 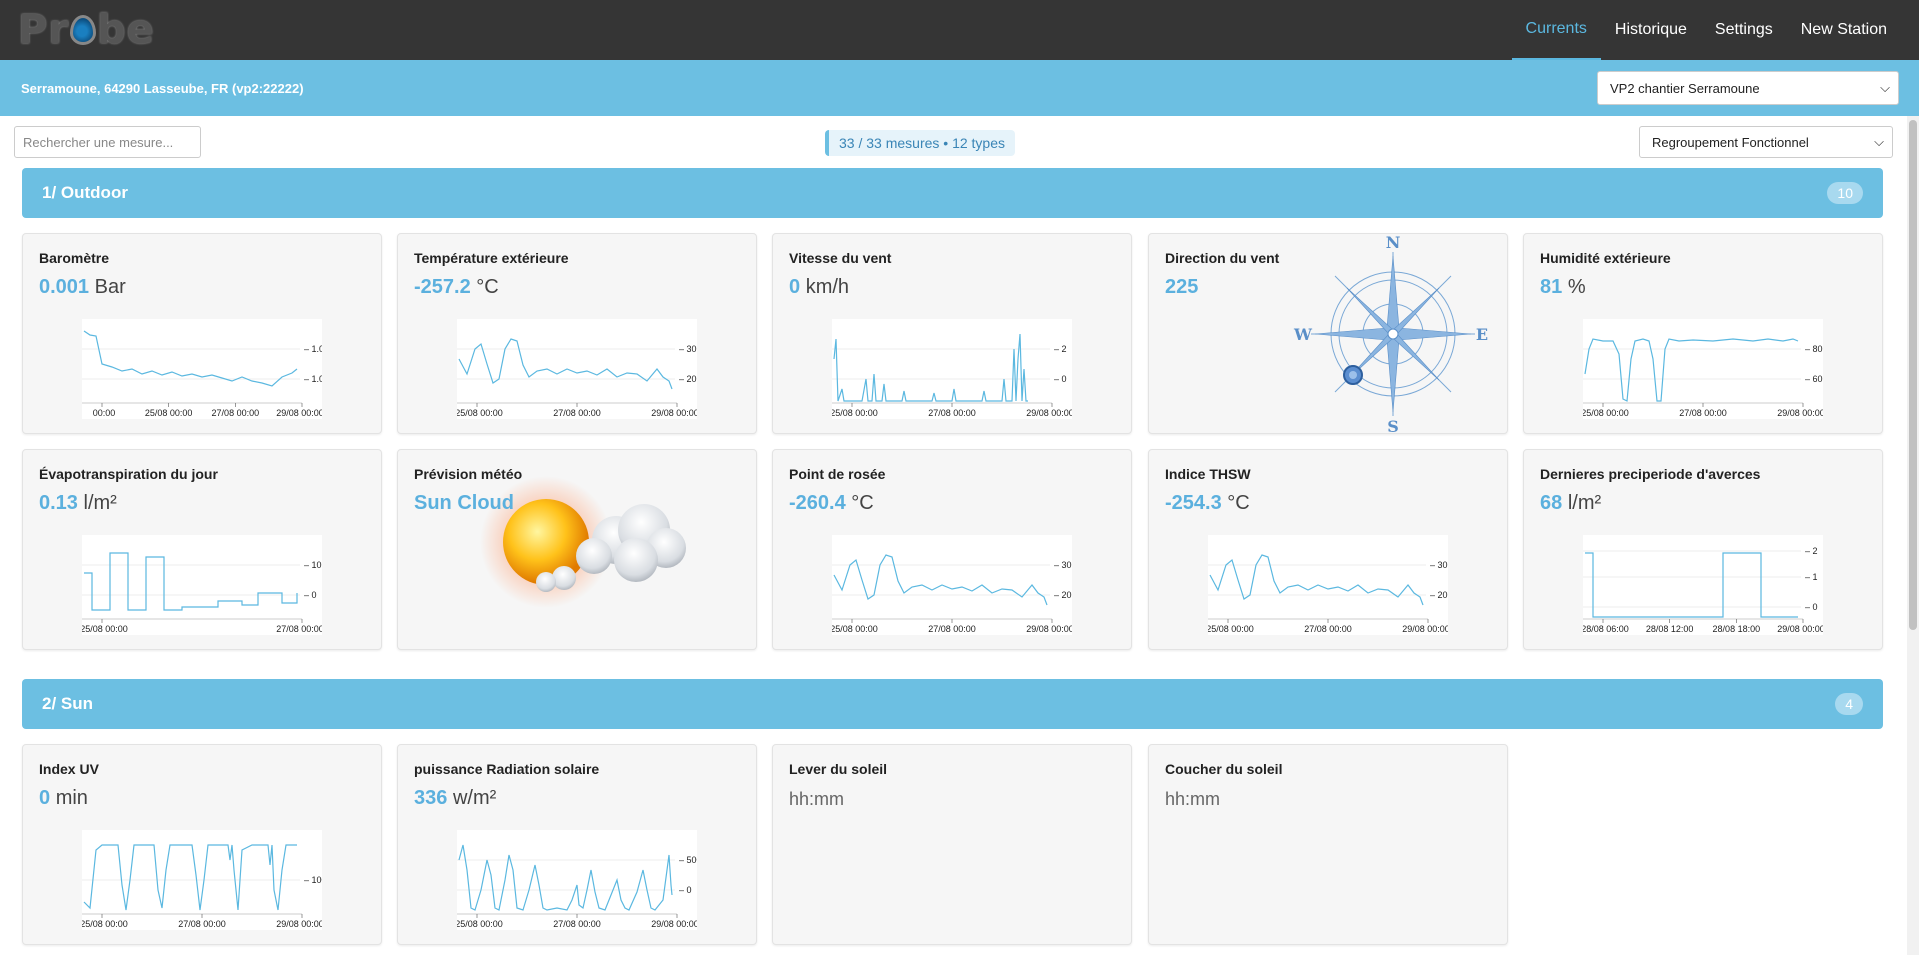 What do you see at coordinates (1744, 30) in the screenshot?
I see `nav-settings: Settings` at bounding box center [1744, 30].